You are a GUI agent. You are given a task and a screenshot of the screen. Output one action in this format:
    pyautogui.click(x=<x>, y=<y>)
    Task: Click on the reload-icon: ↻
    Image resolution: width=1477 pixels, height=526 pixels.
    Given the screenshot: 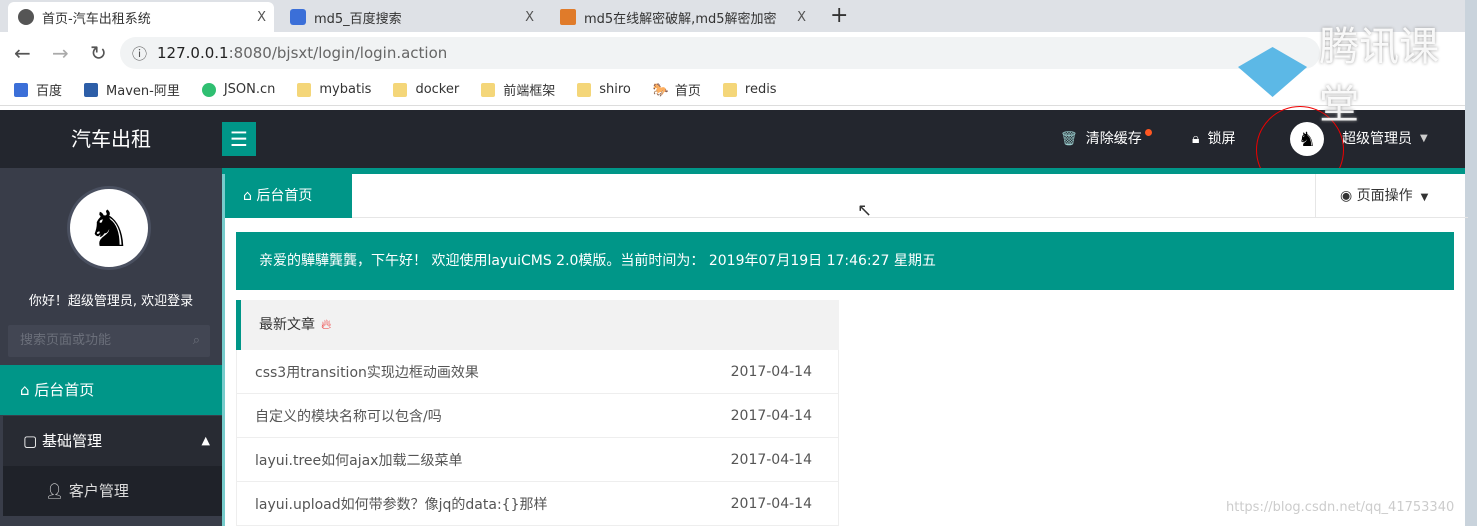 What is the action you would take?
    pyautogui.click(x=102, y=53)
    